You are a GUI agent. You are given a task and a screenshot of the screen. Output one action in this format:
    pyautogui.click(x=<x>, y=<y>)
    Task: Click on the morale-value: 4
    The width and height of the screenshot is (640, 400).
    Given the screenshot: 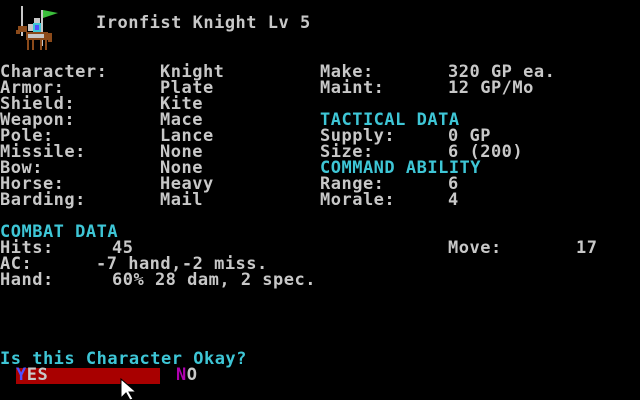 What is the action you would take?
    pyautogui.click(x=453, y=200)
    